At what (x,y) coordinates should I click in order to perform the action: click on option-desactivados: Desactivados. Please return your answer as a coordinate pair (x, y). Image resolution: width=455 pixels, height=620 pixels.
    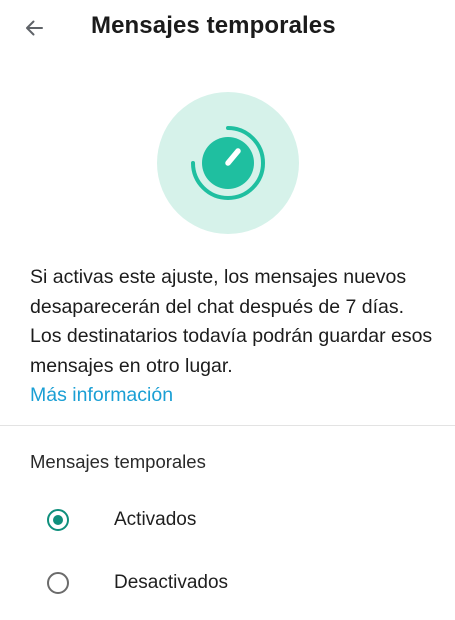
    Looking at the image, I should click on (227, 585).